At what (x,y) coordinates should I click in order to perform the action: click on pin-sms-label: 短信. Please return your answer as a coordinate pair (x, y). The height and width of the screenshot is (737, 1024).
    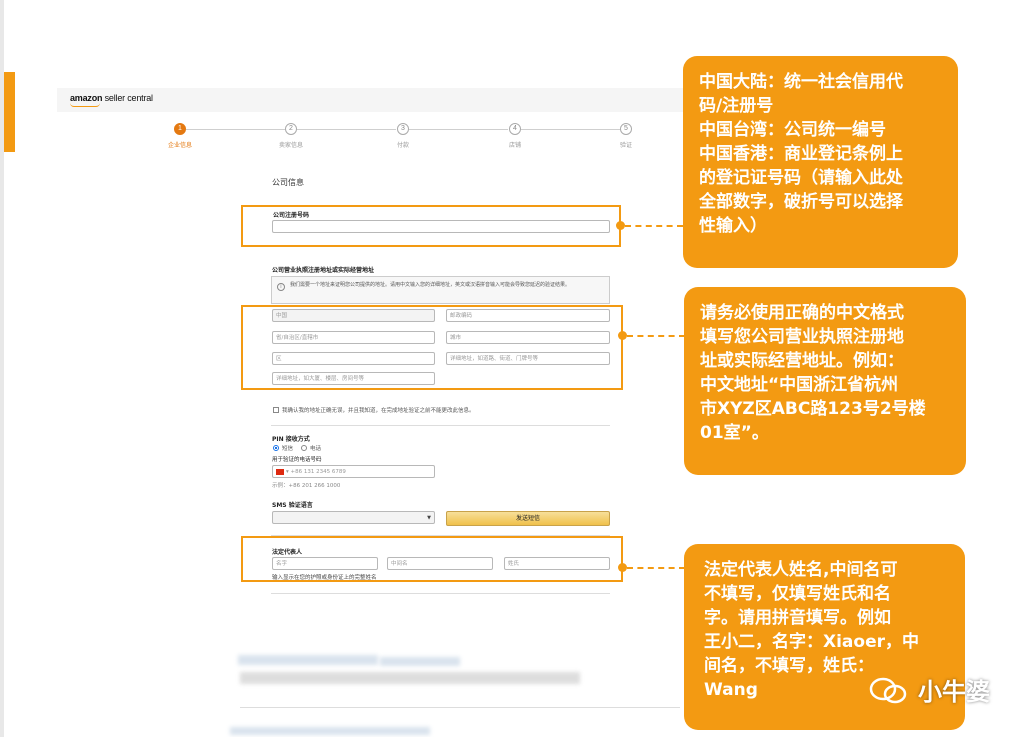
    Looking at the image, I should click on (288, 449).